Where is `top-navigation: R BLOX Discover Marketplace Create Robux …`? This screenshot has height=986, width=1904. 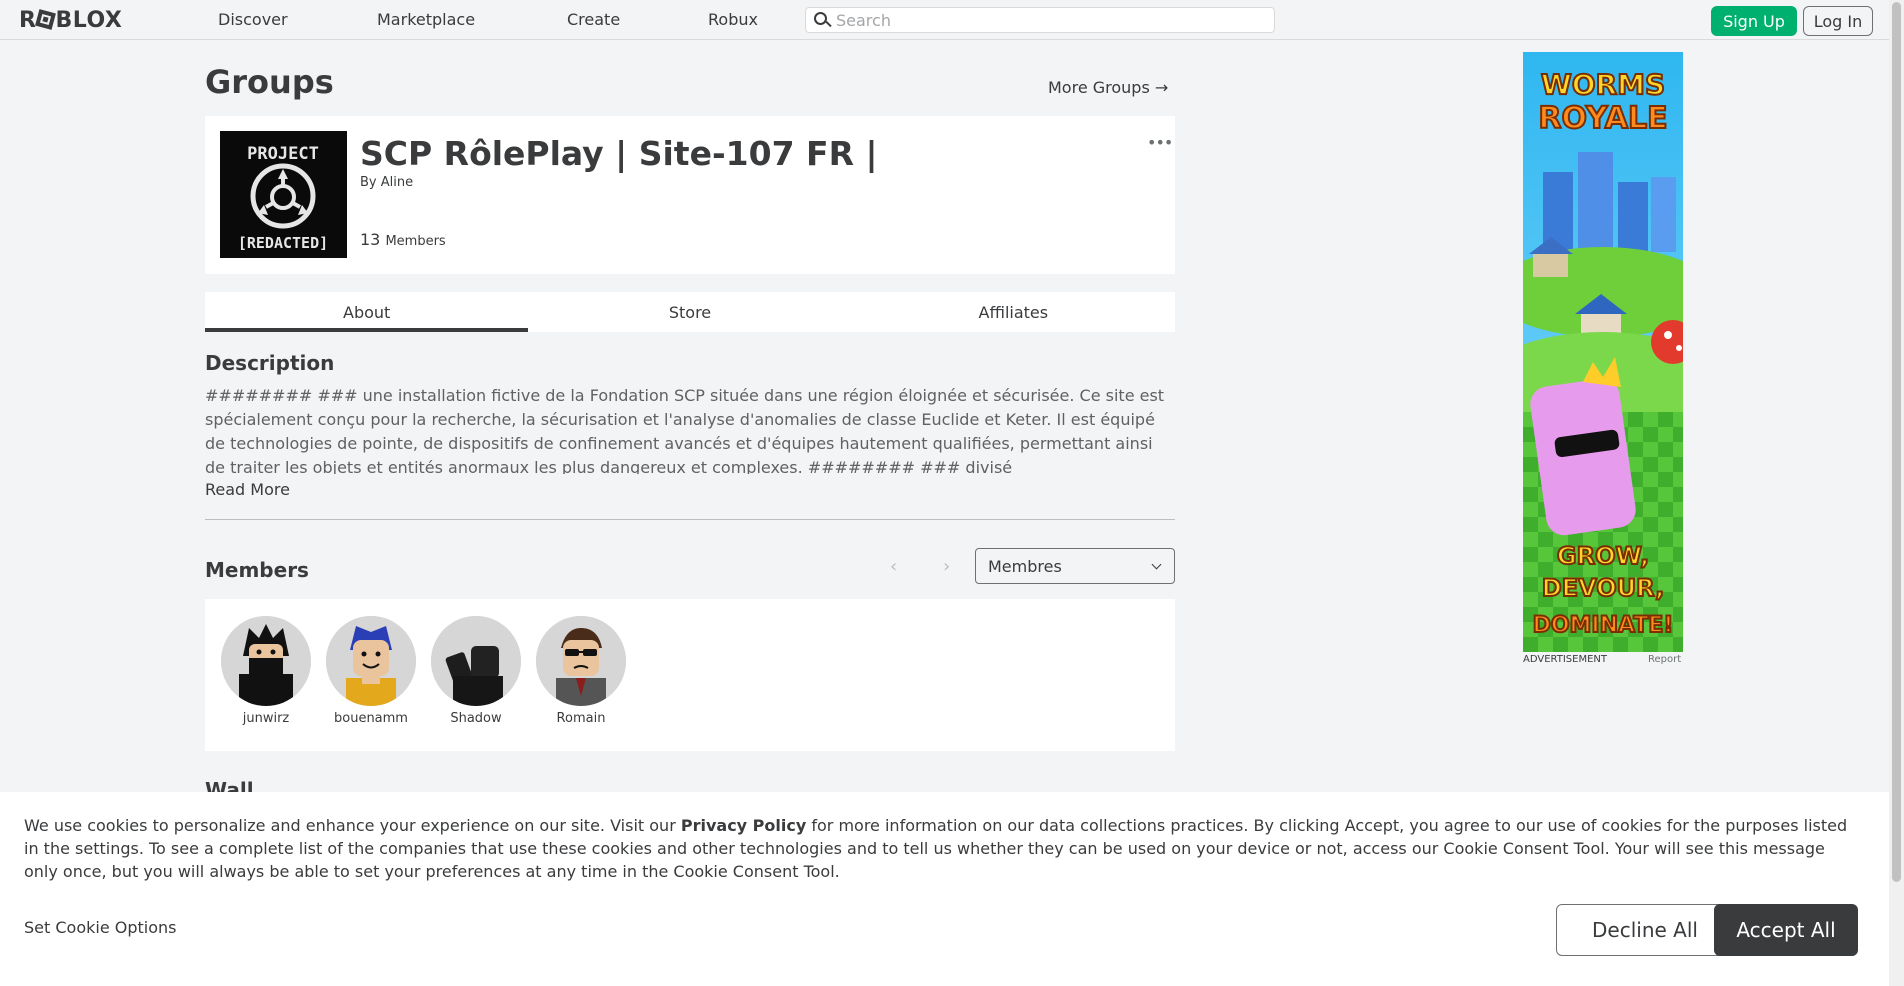
top-navigation: R BLOX Discover Marketplace Create Robux … is located at coordinates (944, 20).